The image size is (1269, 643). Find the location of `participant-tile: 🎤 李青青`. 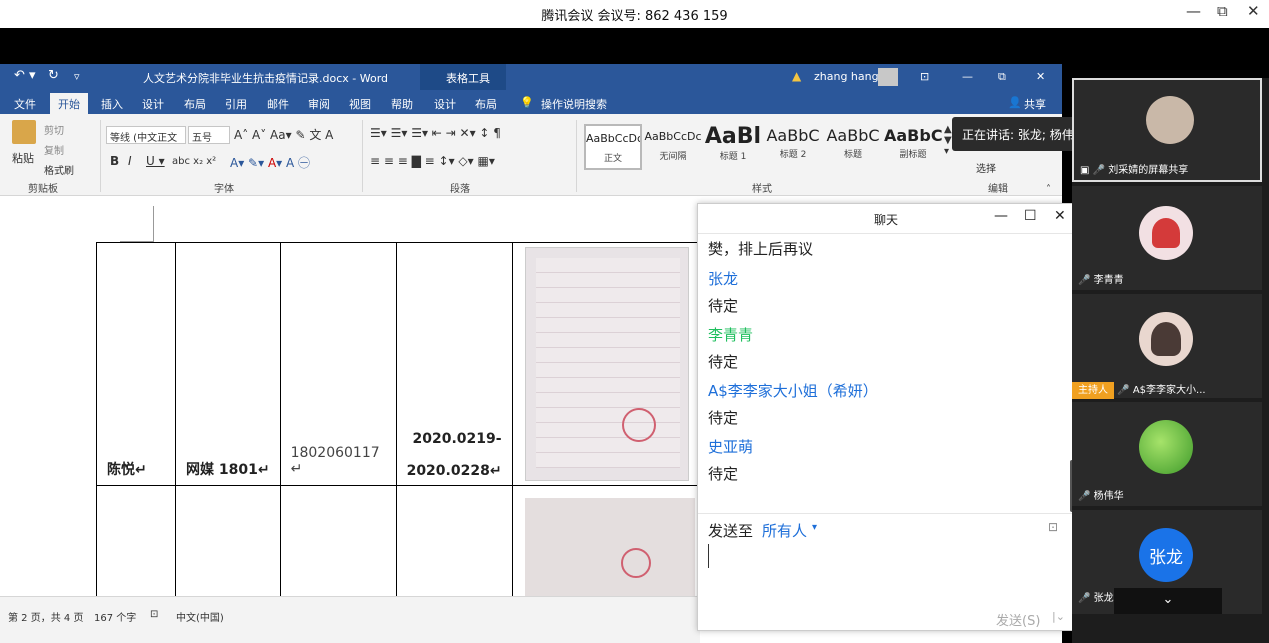

participant-tile: 🎤 李青青 is located at coordinates (1167, 238).